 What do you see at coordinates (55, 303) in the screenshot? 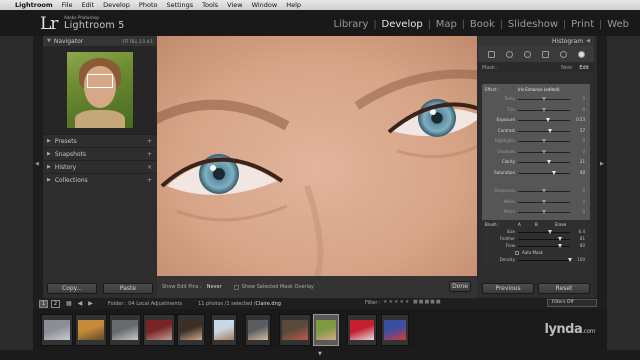
I see `secondary-window-button: 2` at bounding box center [55, 303].